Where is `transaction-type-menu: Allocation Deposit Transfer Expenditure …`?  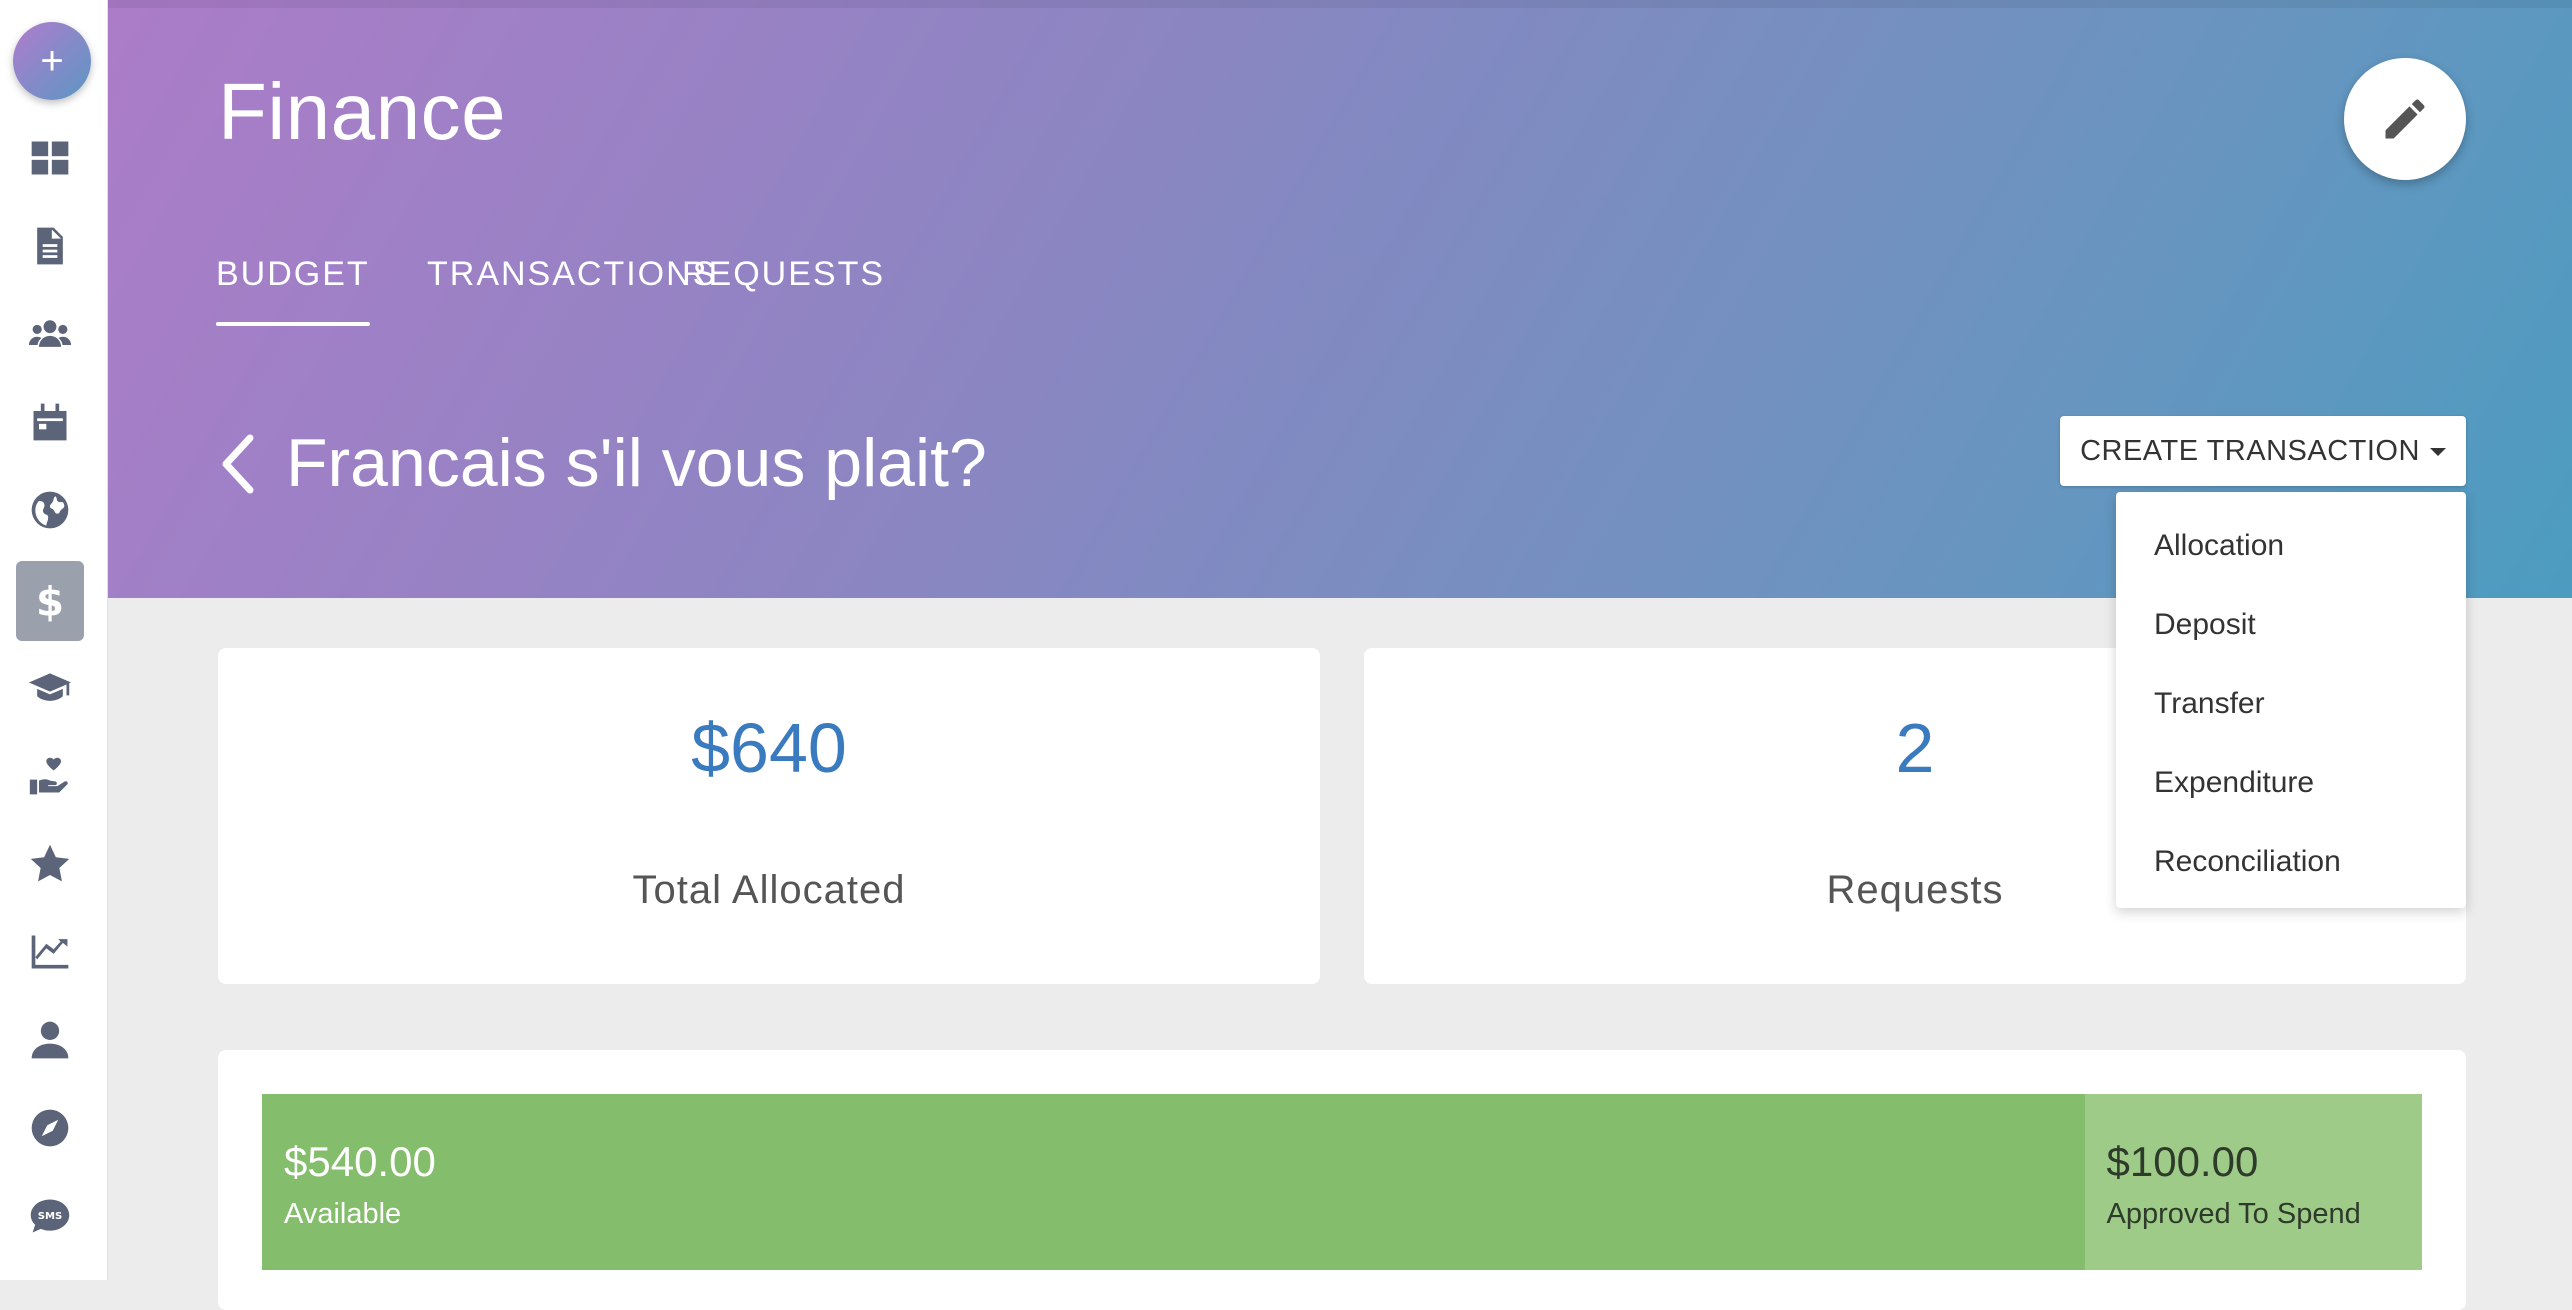
transaction-type-menu: Allocation Deposit Transfer Expenditure … is located at coordinates (2291, 700).